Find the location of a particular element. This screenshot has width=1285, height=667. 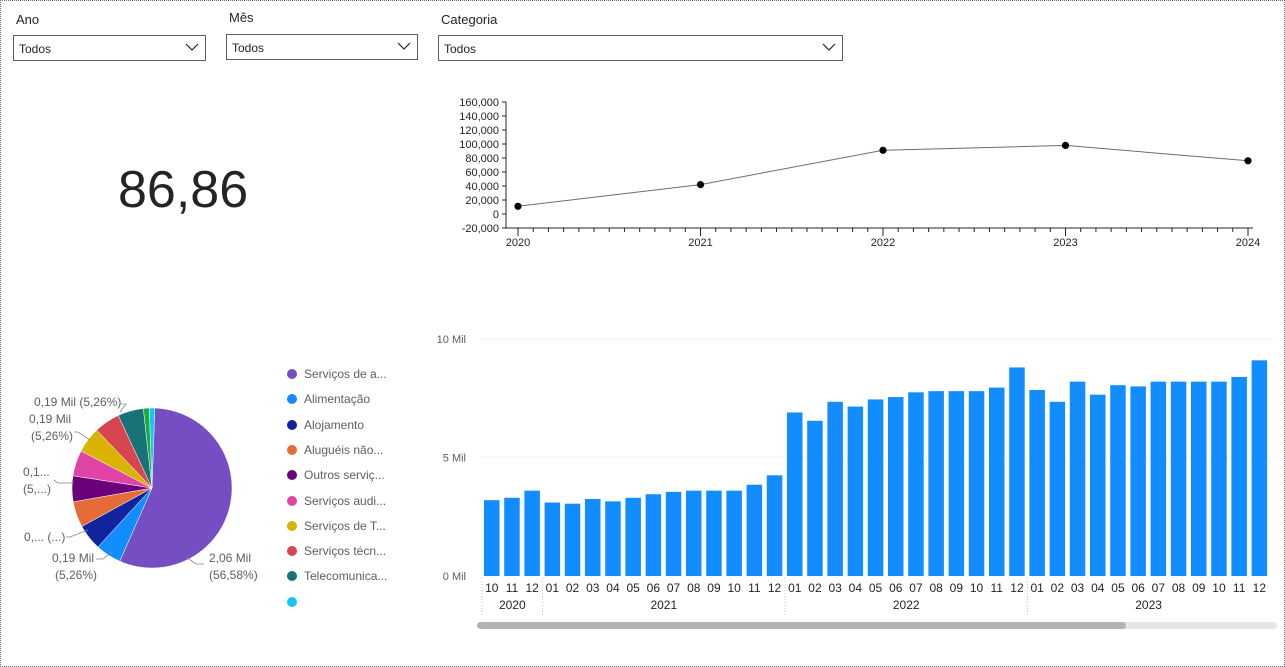

pie-data-label: 0,19 Mil is located at coordinates (50, 419).